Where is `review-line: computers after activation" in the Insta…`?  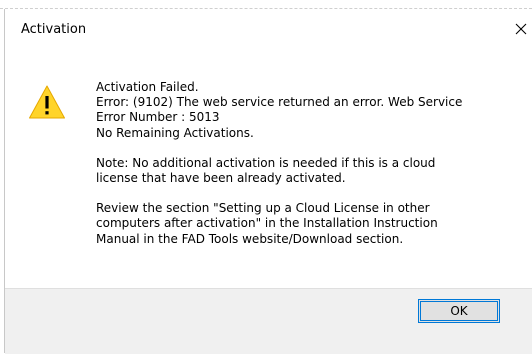 review-line: computers after activation" in the Insta… is located at coordinates (267, 223).